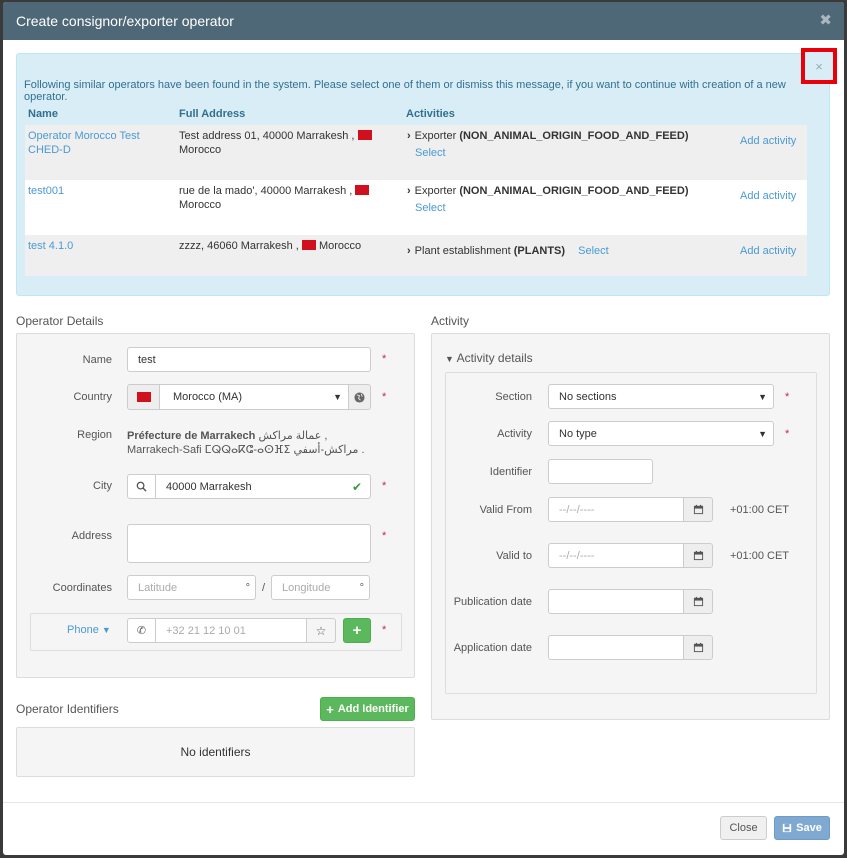  I want to click on modal-title: Create consignor/exporter operator, so click(125, 21).